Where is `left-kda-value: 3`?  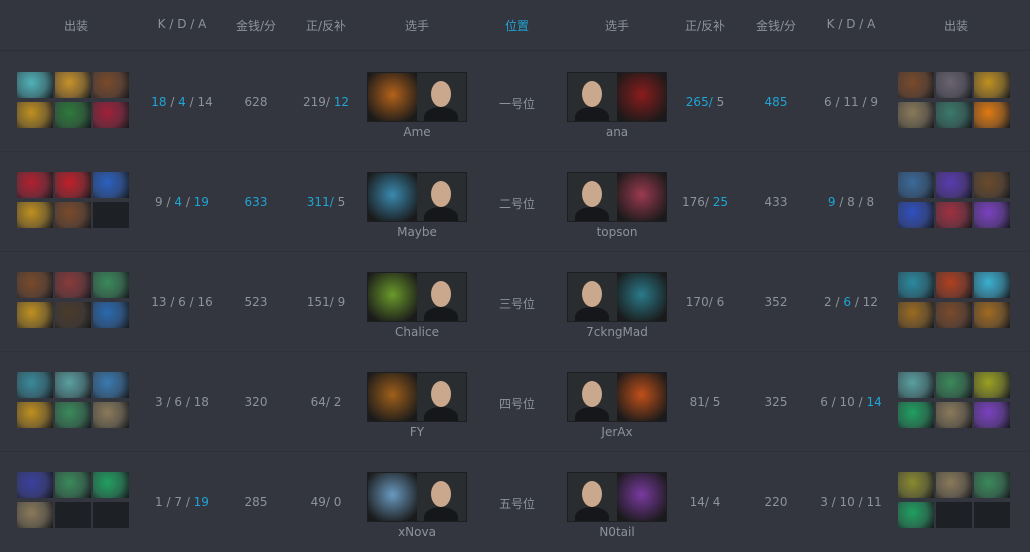
left-kda-value: 3 is located at coordinates (159, 402).